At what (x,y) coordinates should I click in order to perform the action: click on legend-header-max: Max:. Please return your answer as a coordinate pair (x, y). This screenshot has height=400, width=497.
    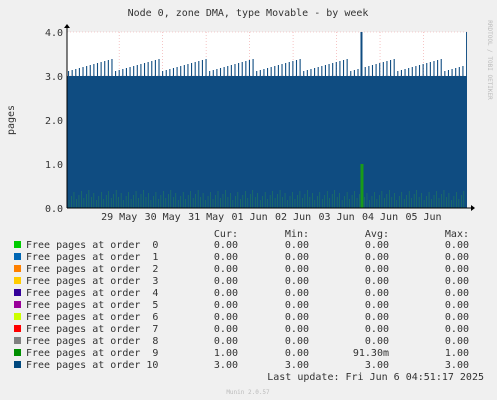
    Looking at the image, I should click on (457, 234).